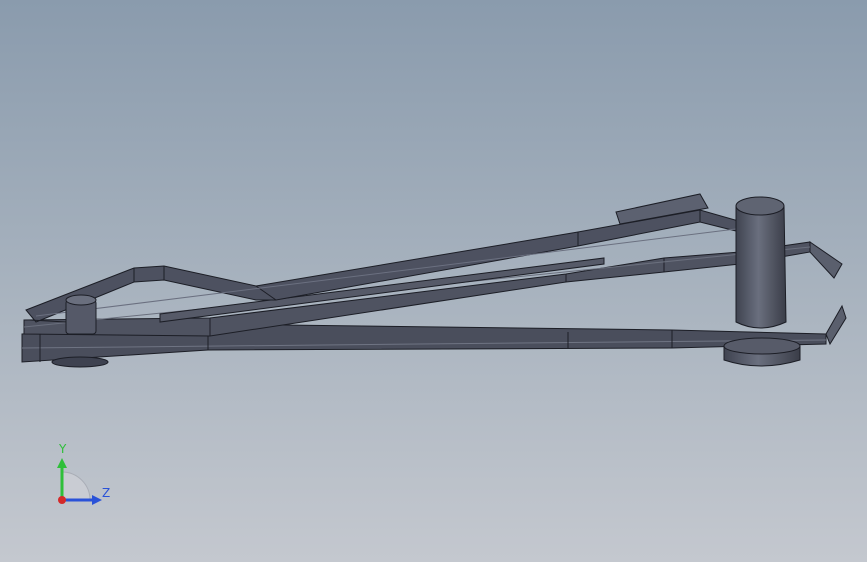 This screenshot has width=867, height=562. What do you see at coordinates (97, 500) in the screenshot?
I see `triad-z-arrow` at bounding box center [97, 500].